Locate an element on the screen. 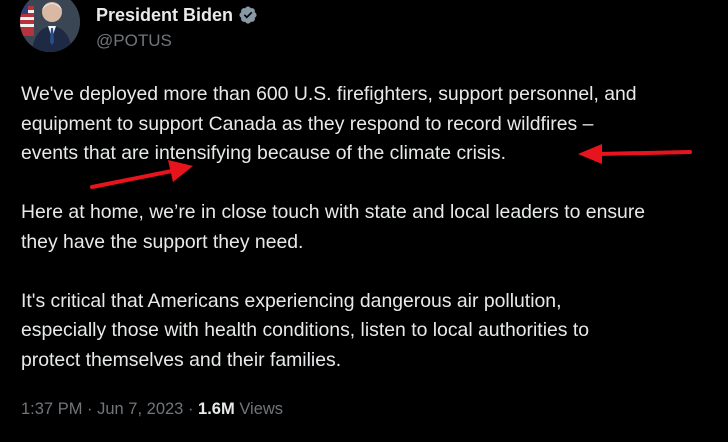 This screenshot has height=442, width=728. timestamp-link: 1:37 PM · Jun 7, 2023 is located at coordinates (102, 409).